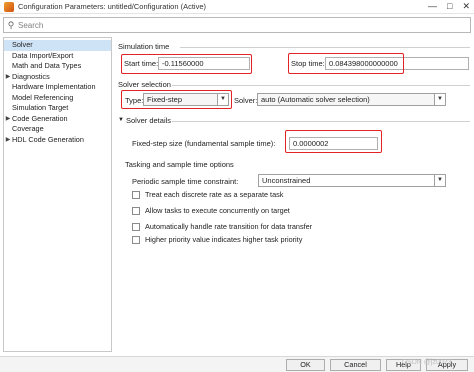  What do you see at coordinates (427, 362) in the screenshot?
I see `watermark: CSDN @jz0023` at bounding box center [427, 362].